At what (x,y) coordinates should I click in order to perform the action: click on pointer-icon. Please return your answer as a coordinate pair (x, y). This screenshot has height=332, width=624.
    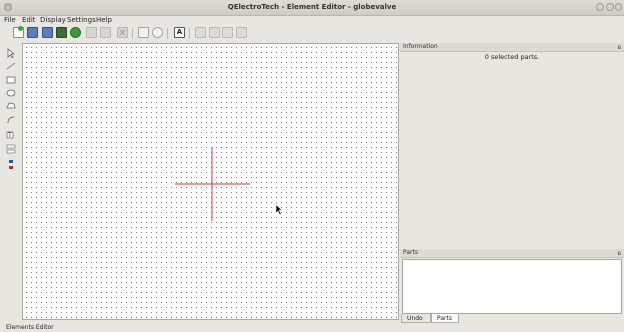
    Looking at the image, I should click on (11, 53).